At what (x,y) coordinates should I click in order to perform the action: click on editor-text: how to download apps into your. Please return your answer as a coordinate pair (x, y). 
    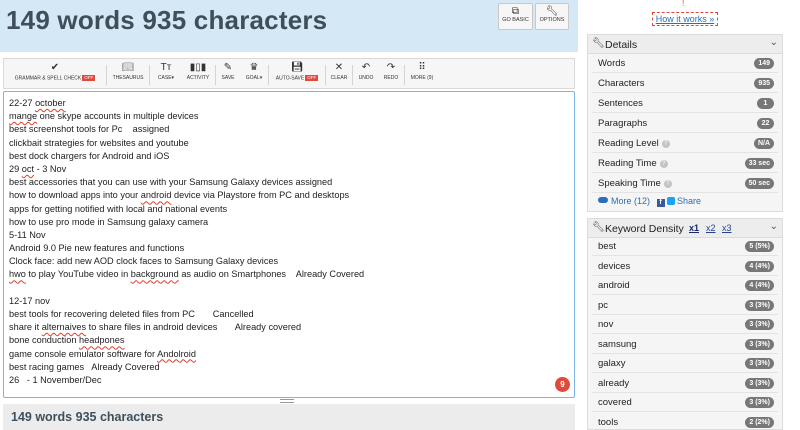
    Looking at the image, I should click on (75, 195).